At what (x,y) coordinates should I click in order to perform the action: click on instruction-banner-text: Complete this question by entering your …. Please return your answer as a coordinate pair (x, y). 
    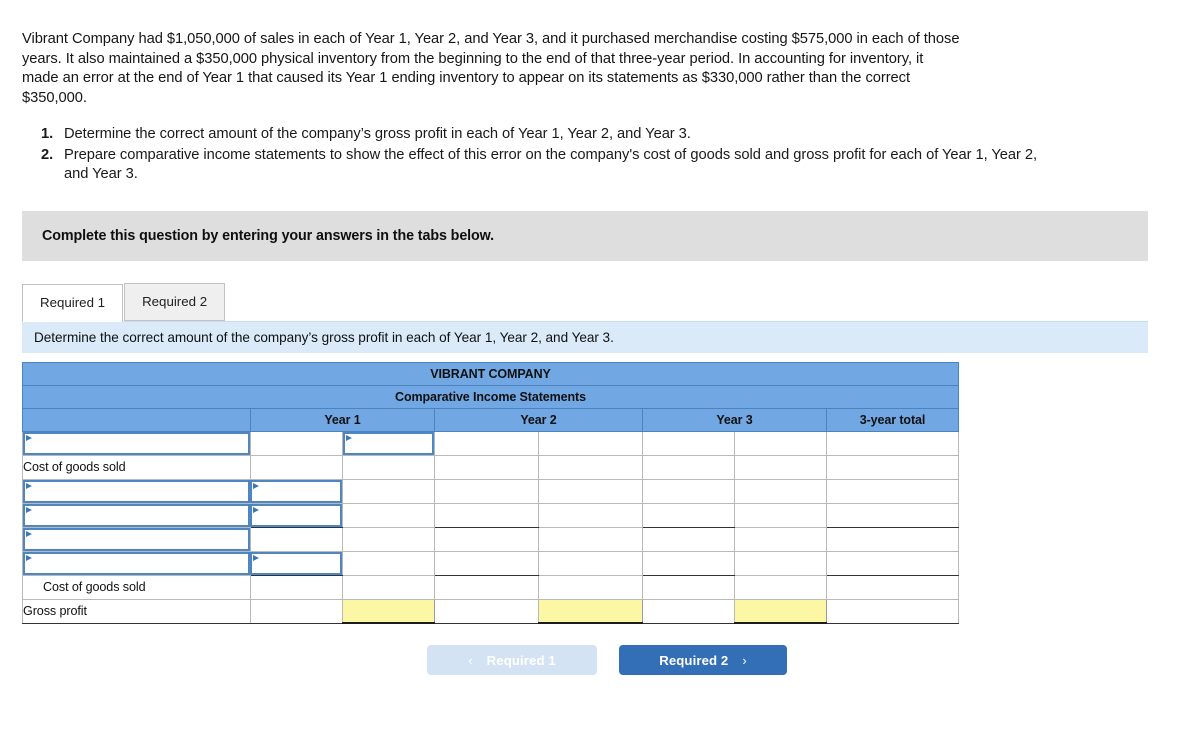
    Looking at the image, I should click on (268, 235).